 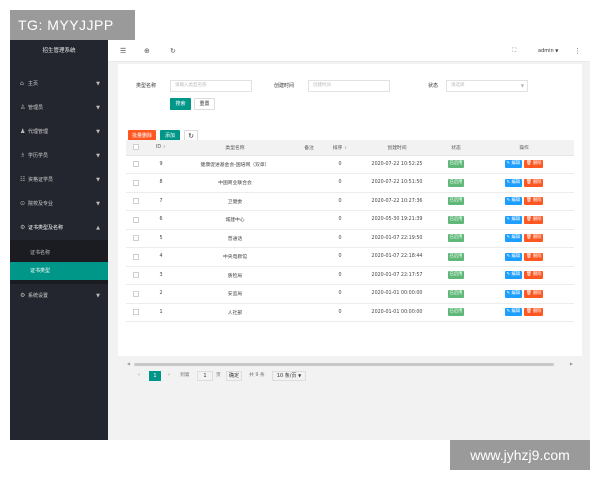 I want to click on sidebar-item-admins: ♙ 管理员 ▼, so click(x=59, y=108).